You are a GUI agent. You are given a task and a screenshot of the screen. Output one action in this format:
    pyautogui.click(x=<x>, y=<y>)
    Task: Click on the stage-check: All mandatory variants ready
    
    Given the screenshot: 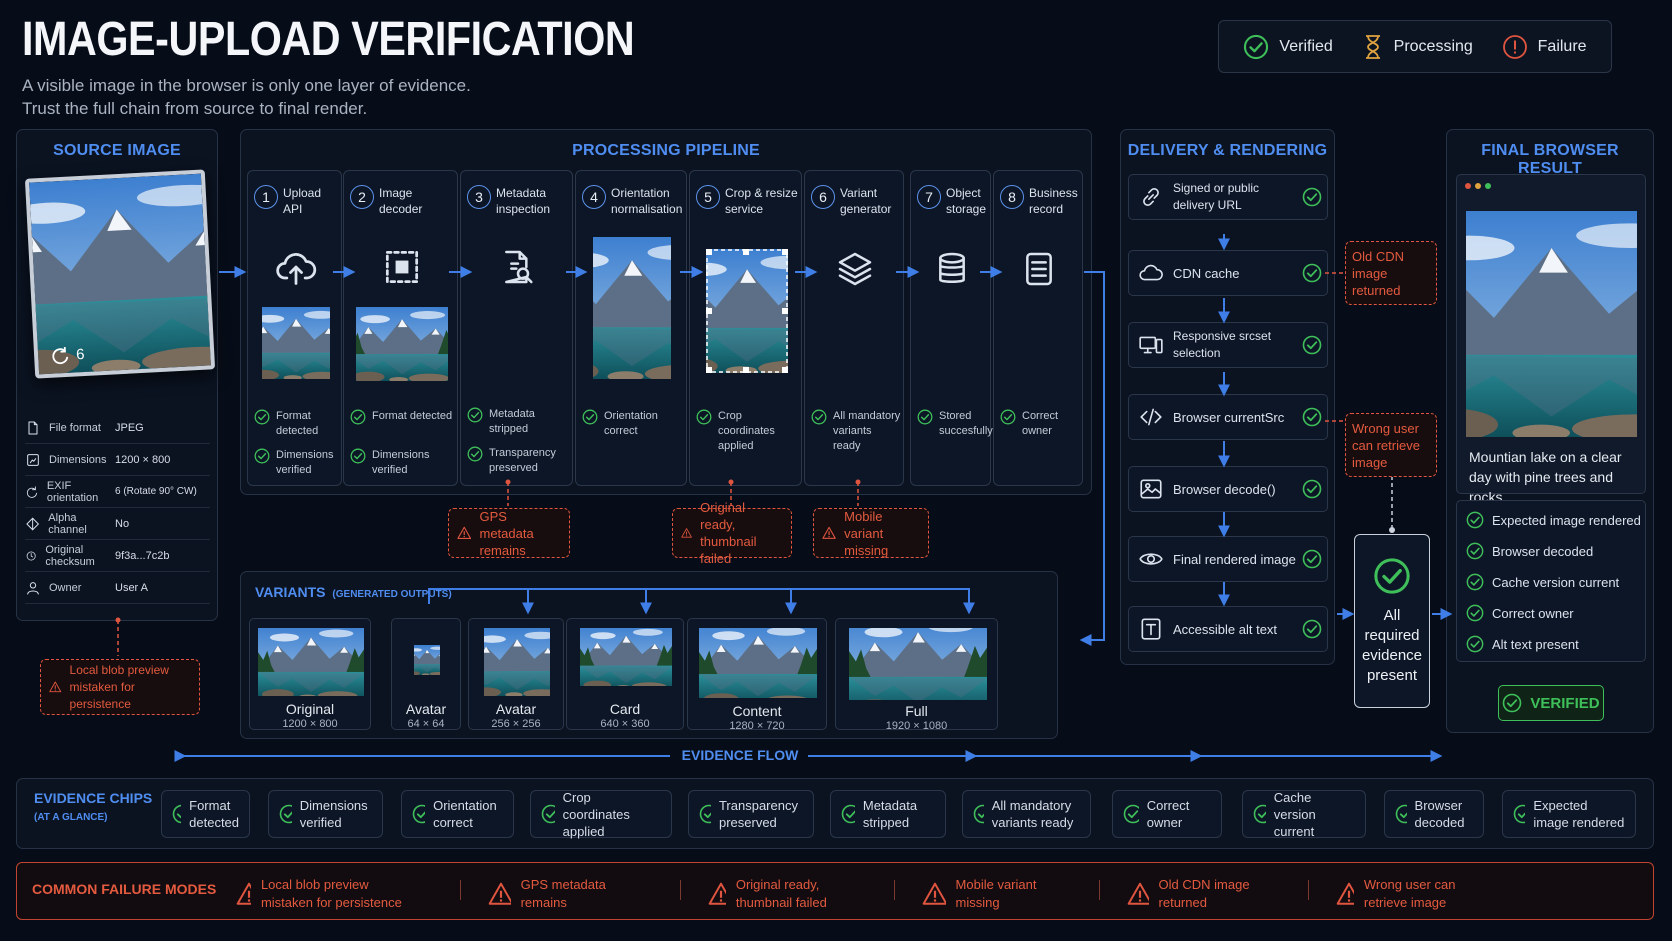 What is the action you would take?
    pyautogui.click(x=856, y=431)
    